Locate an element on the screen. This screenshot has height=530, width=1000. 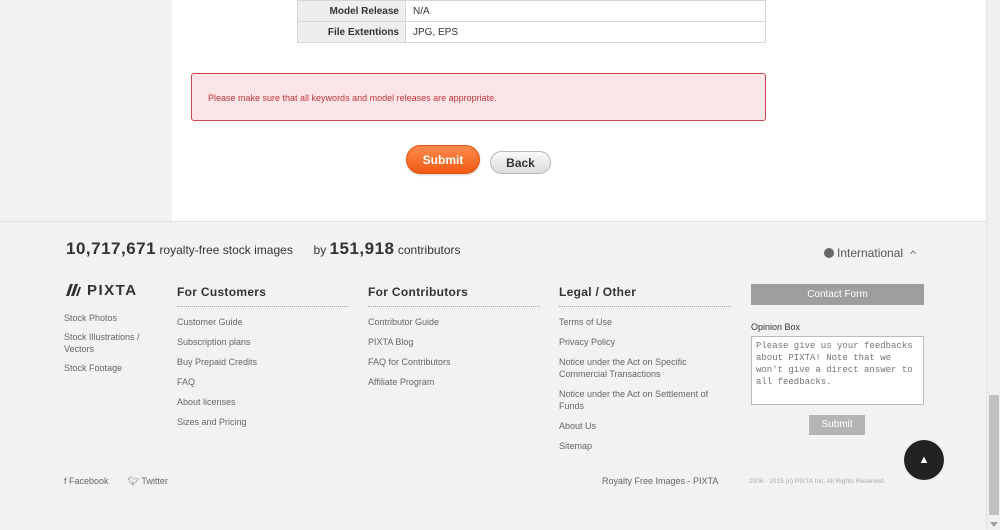
footer-link: Affiliate Program is located at coordinates (454, 382).